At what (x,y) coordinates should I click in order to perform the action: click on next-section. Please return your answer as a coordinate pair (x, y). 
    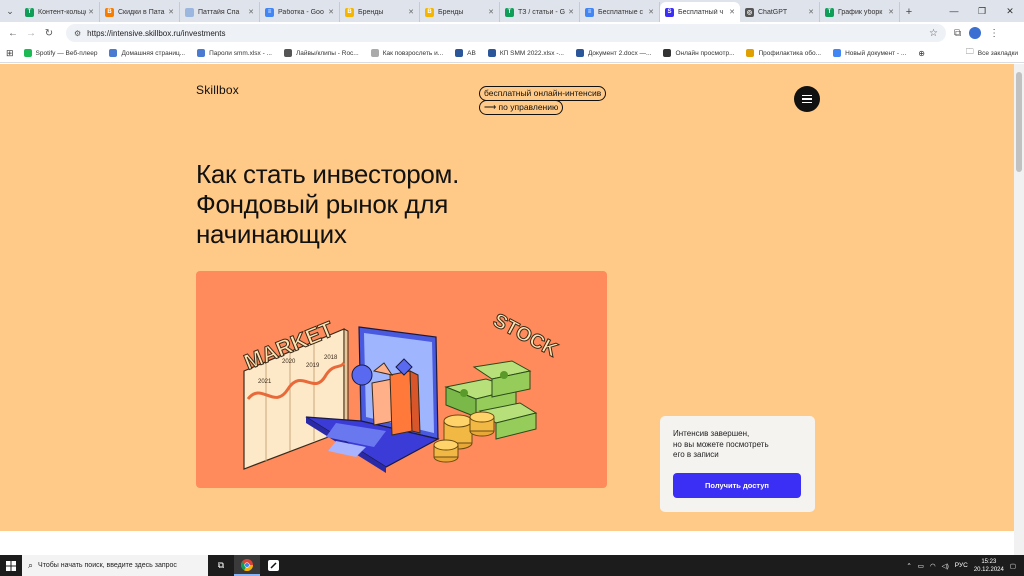
    Looking at the image, I should click on (507, 543).